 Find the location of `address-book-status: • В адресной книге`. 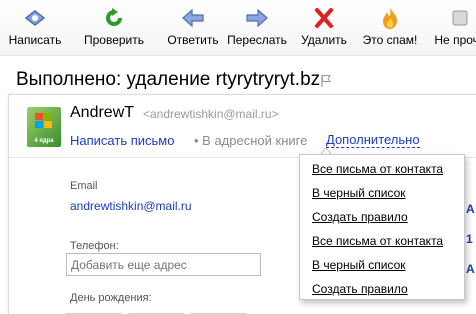

address-book-status: • В адресной книге is located at coordinates (251, 140).